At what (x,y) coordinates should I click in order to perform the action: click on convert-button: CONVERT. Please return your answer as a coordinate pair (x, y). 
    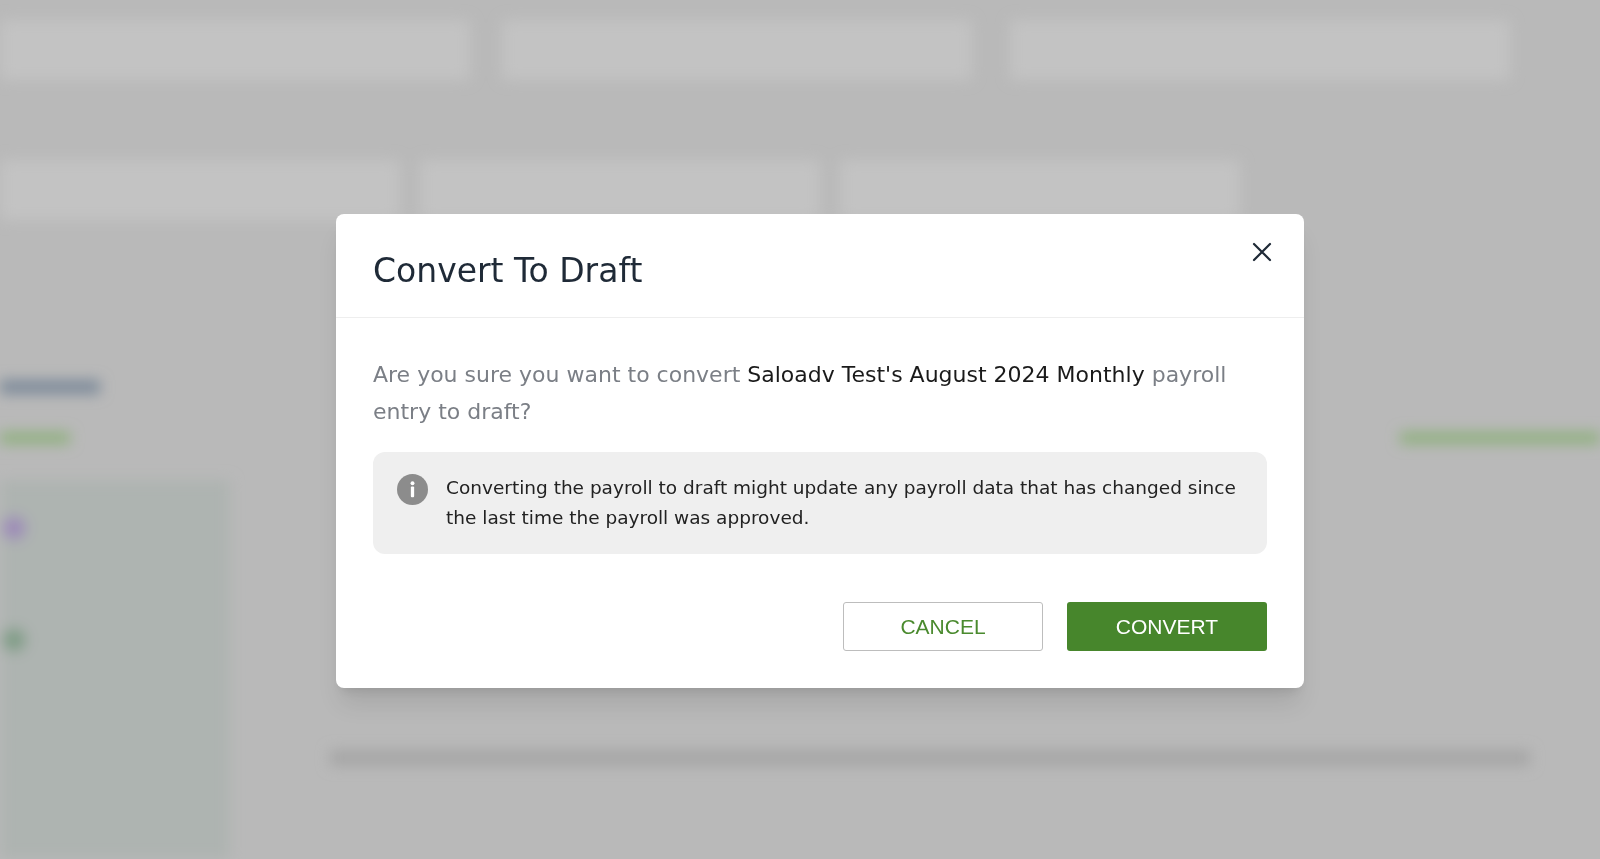
    Looking at the image, I should click on (1167, 626).